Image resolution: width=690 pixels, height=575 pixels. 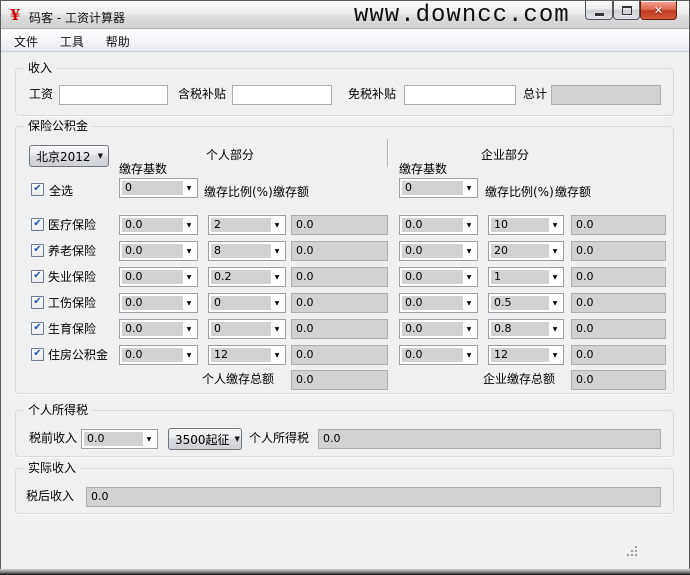 What do you see at coordinates (113, 95) in the screenshot?
I see `salary-input` at bounding box center [113, 95].